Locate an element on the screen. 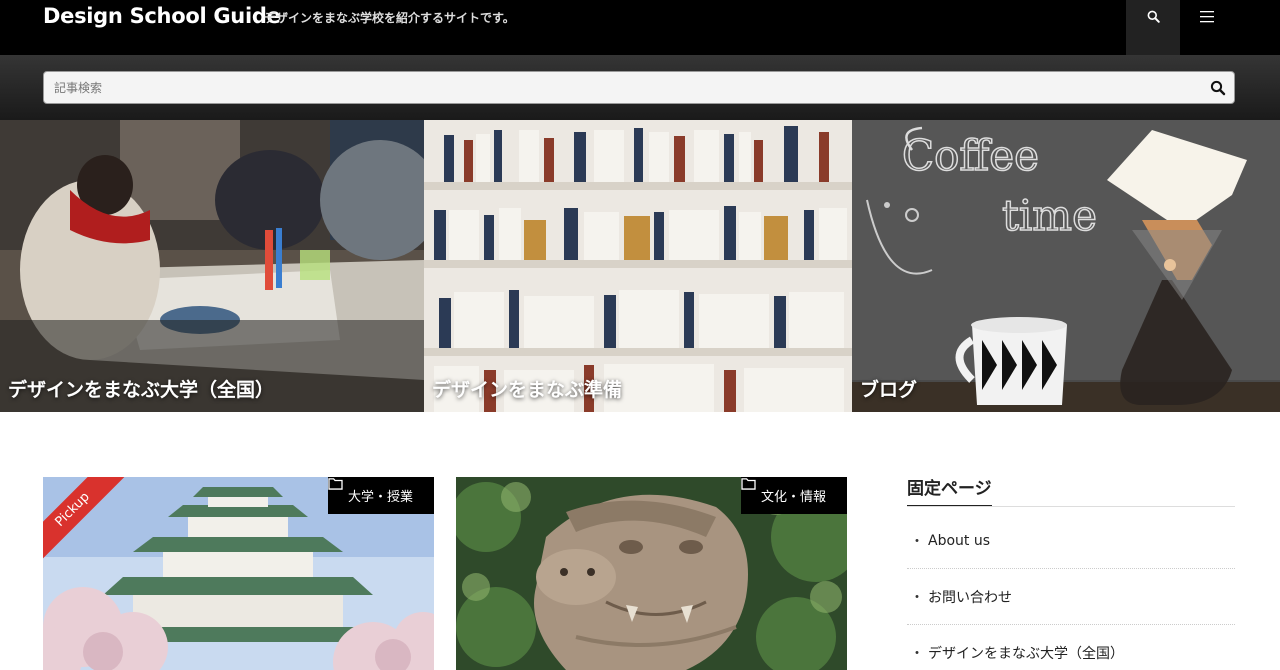 The image size is (1280, 670). search-toggle-button is located at coordinates (1153, 27).